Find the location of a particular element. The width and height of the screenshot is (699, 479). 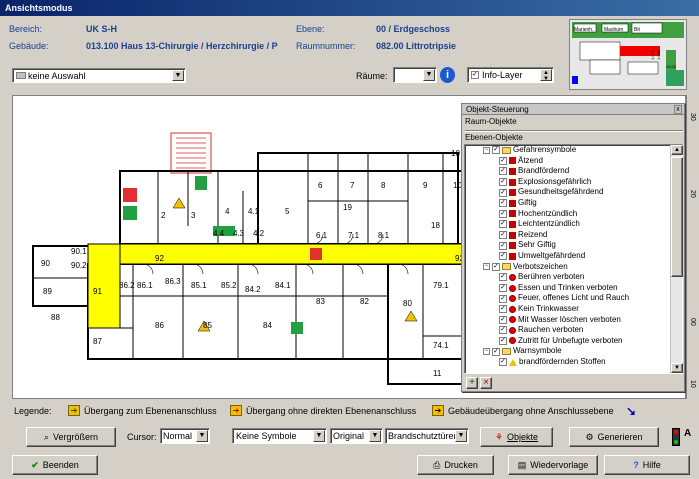

tree-item: ✓ Ätzend is located at coordinates (582, 161).